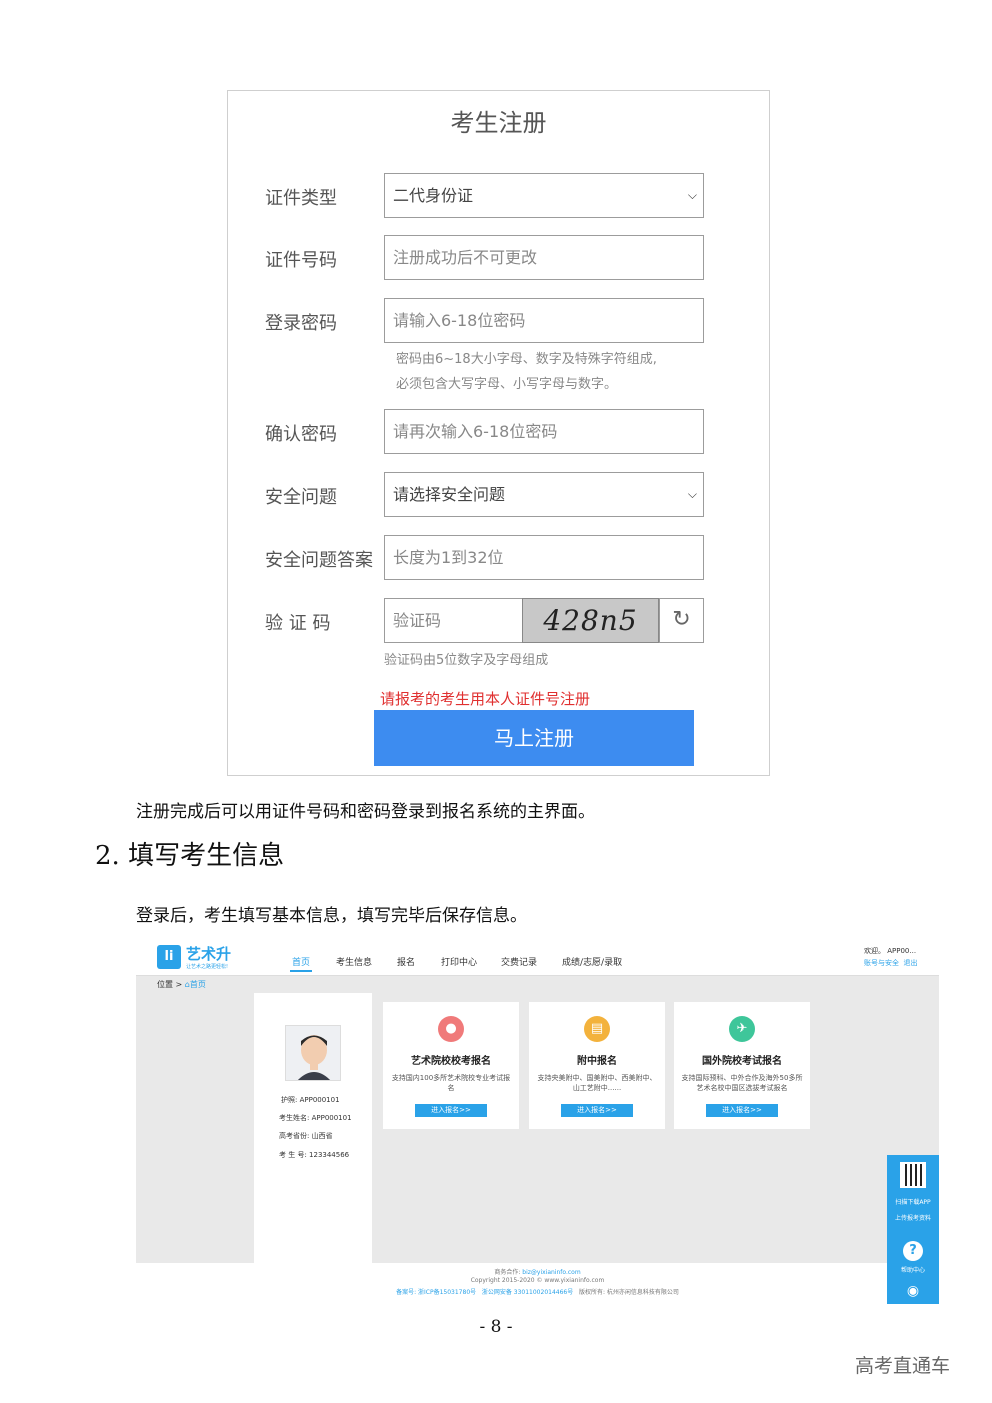 This screenshot has width=992, height=1403. Describe the element at coordinates (590, 620) in the screenshot. I see `captcha-image: 428n5` at that location.